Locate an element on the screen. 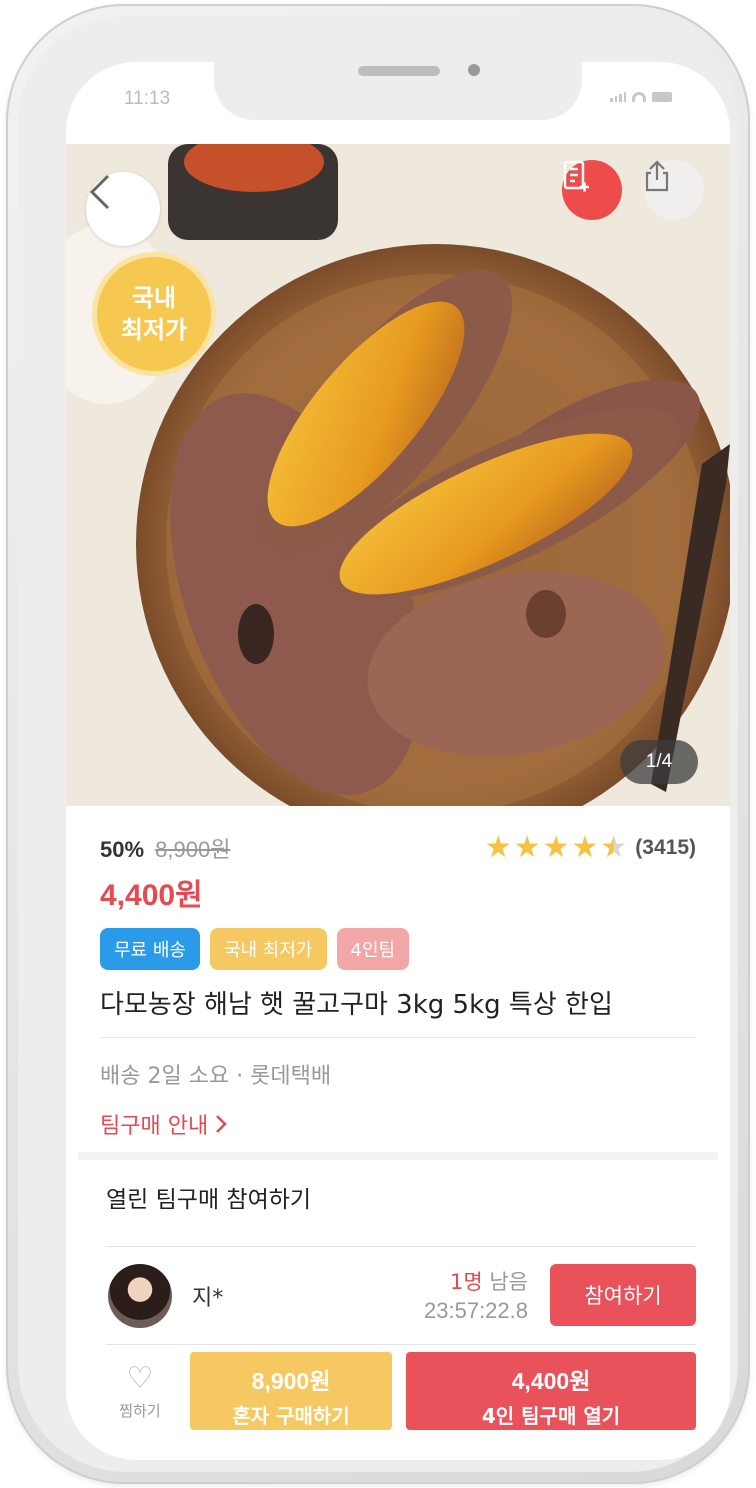 The height and width of the screenshot is (1488, 756). tag-free-shipping: 무료 배송 is located at coordinates (150, 949).